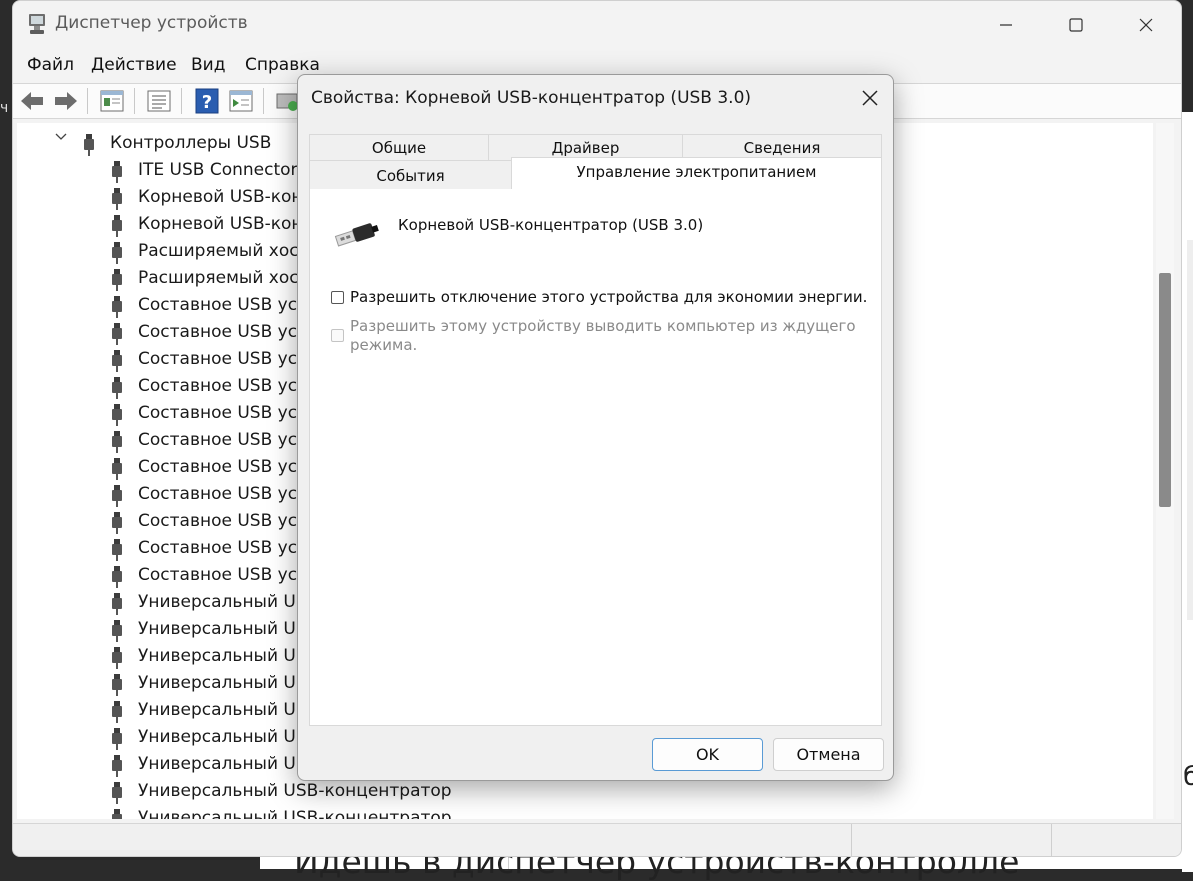 The height and width of the screenshot is (881, 1193). What do you see at coordinates (597, 839) in the screenshot?
I see `status-bar` at bounding box center [597, 839].